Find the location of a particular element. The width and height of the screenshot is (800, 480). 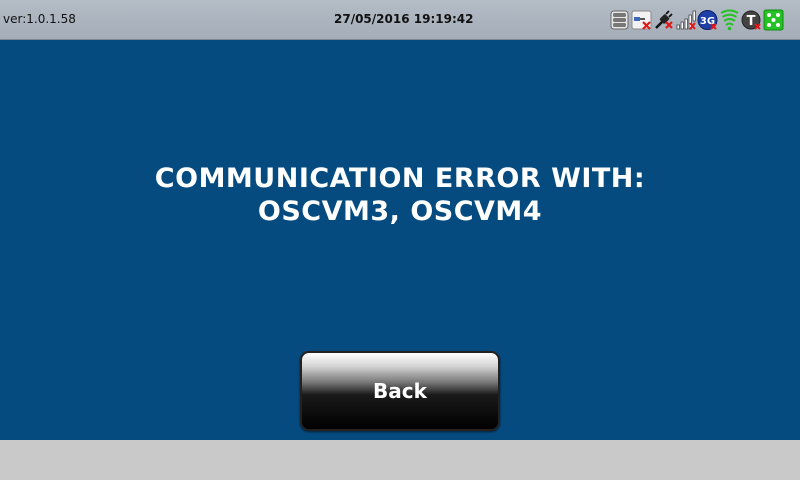

error-message: COMMUNICATION ERROR WITH: OSCVM3, OSCVM4 is located at coordinates (400, 195).